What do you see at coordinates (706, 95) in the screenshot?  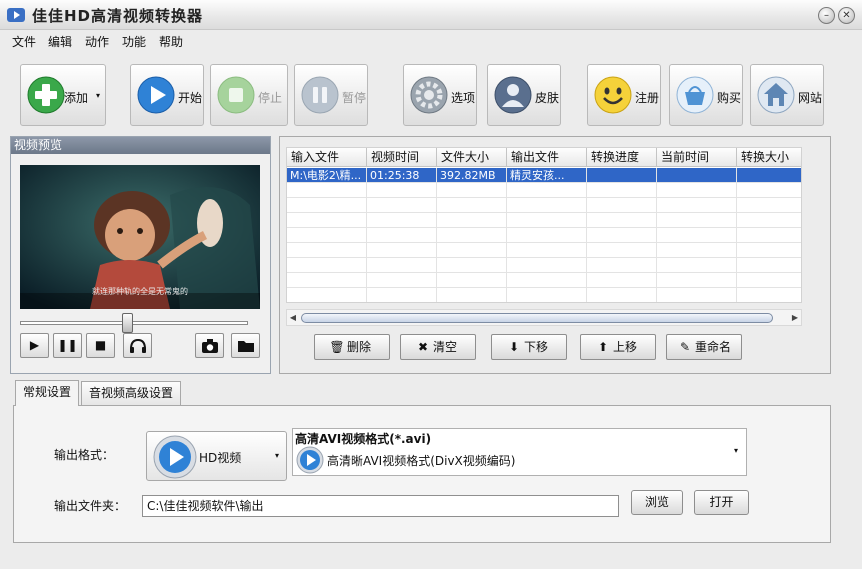 I see `buy-button: 购买` at bounding box center [706, 95].